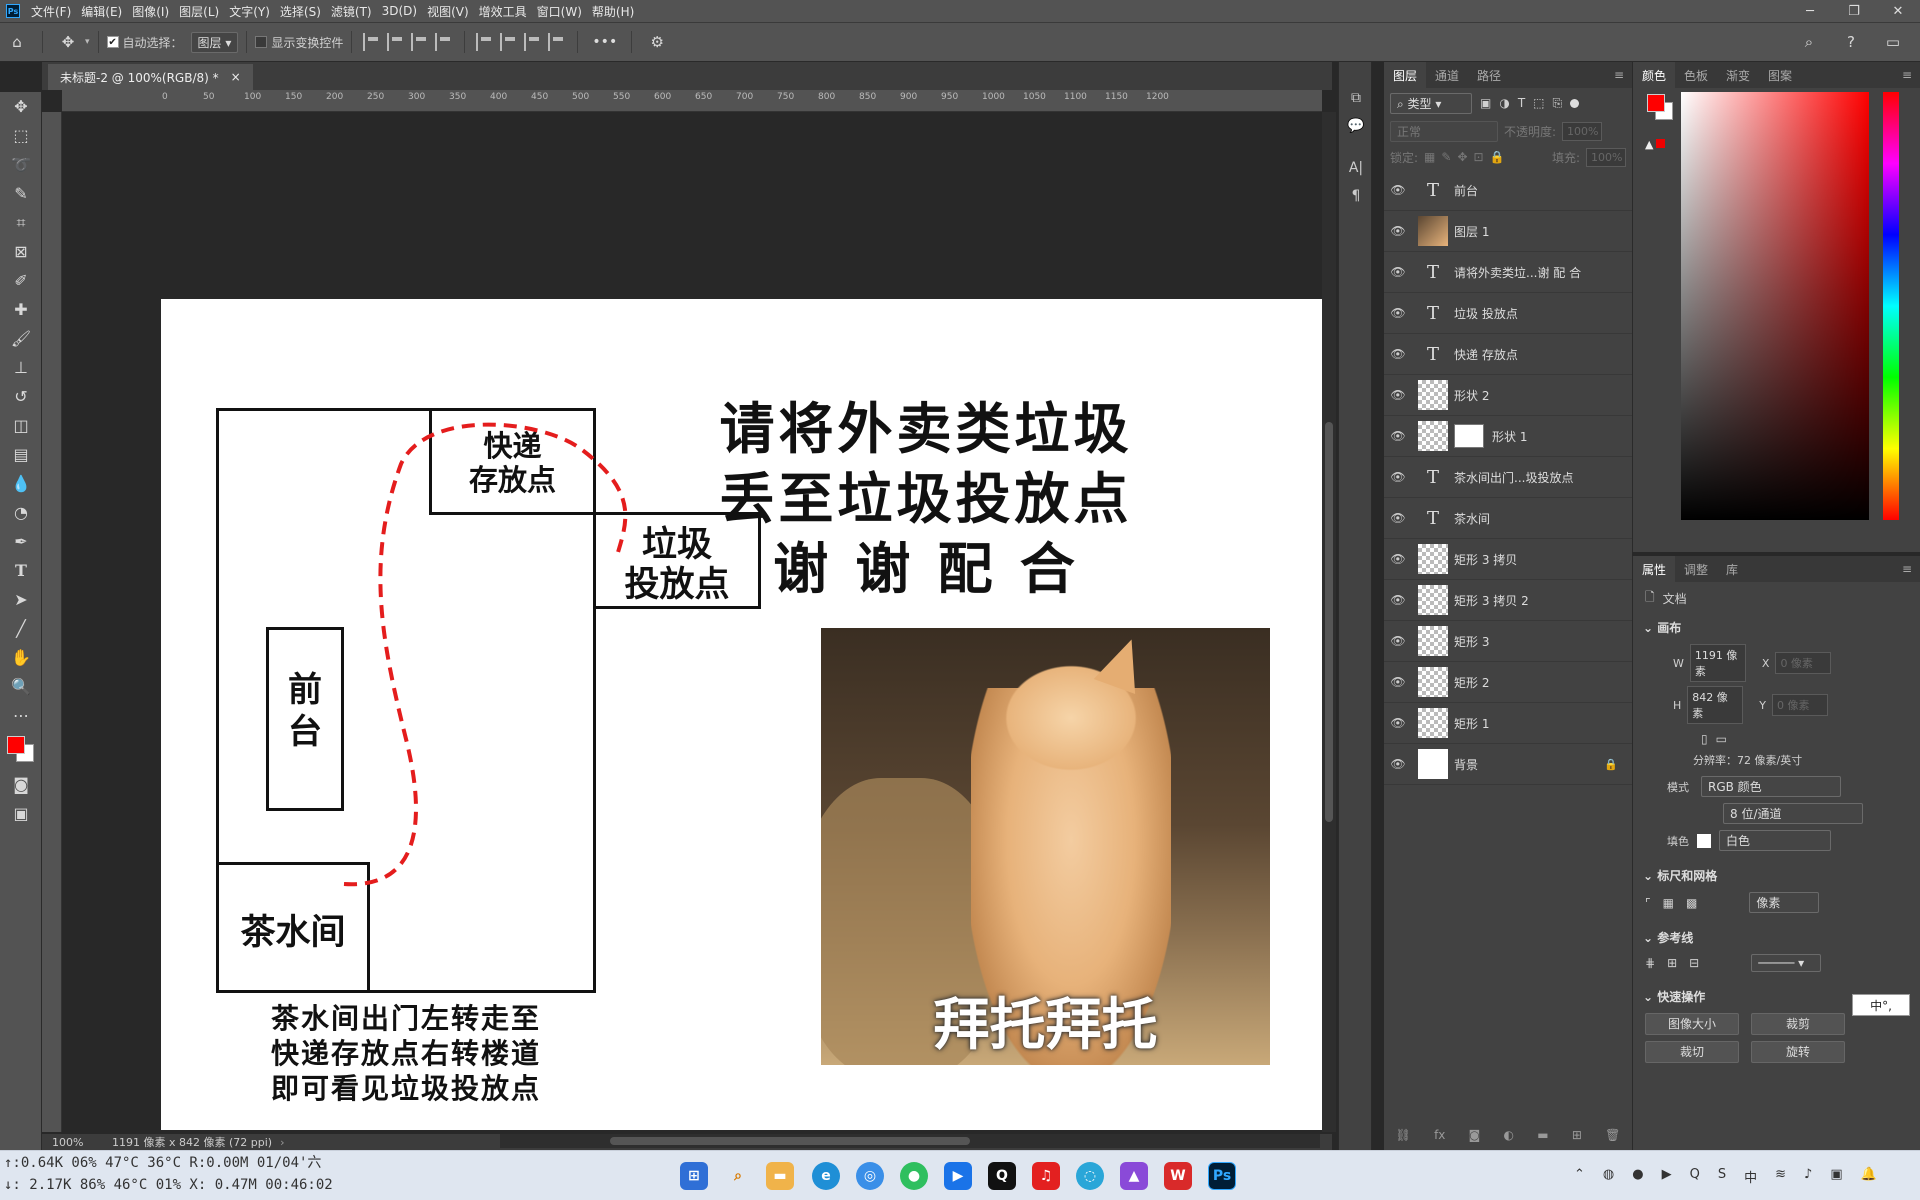  What do you see at coordinates (1732, 569) in the screenshot?
I see `tab-libraries: 库` at bounding box center [1732, 569].